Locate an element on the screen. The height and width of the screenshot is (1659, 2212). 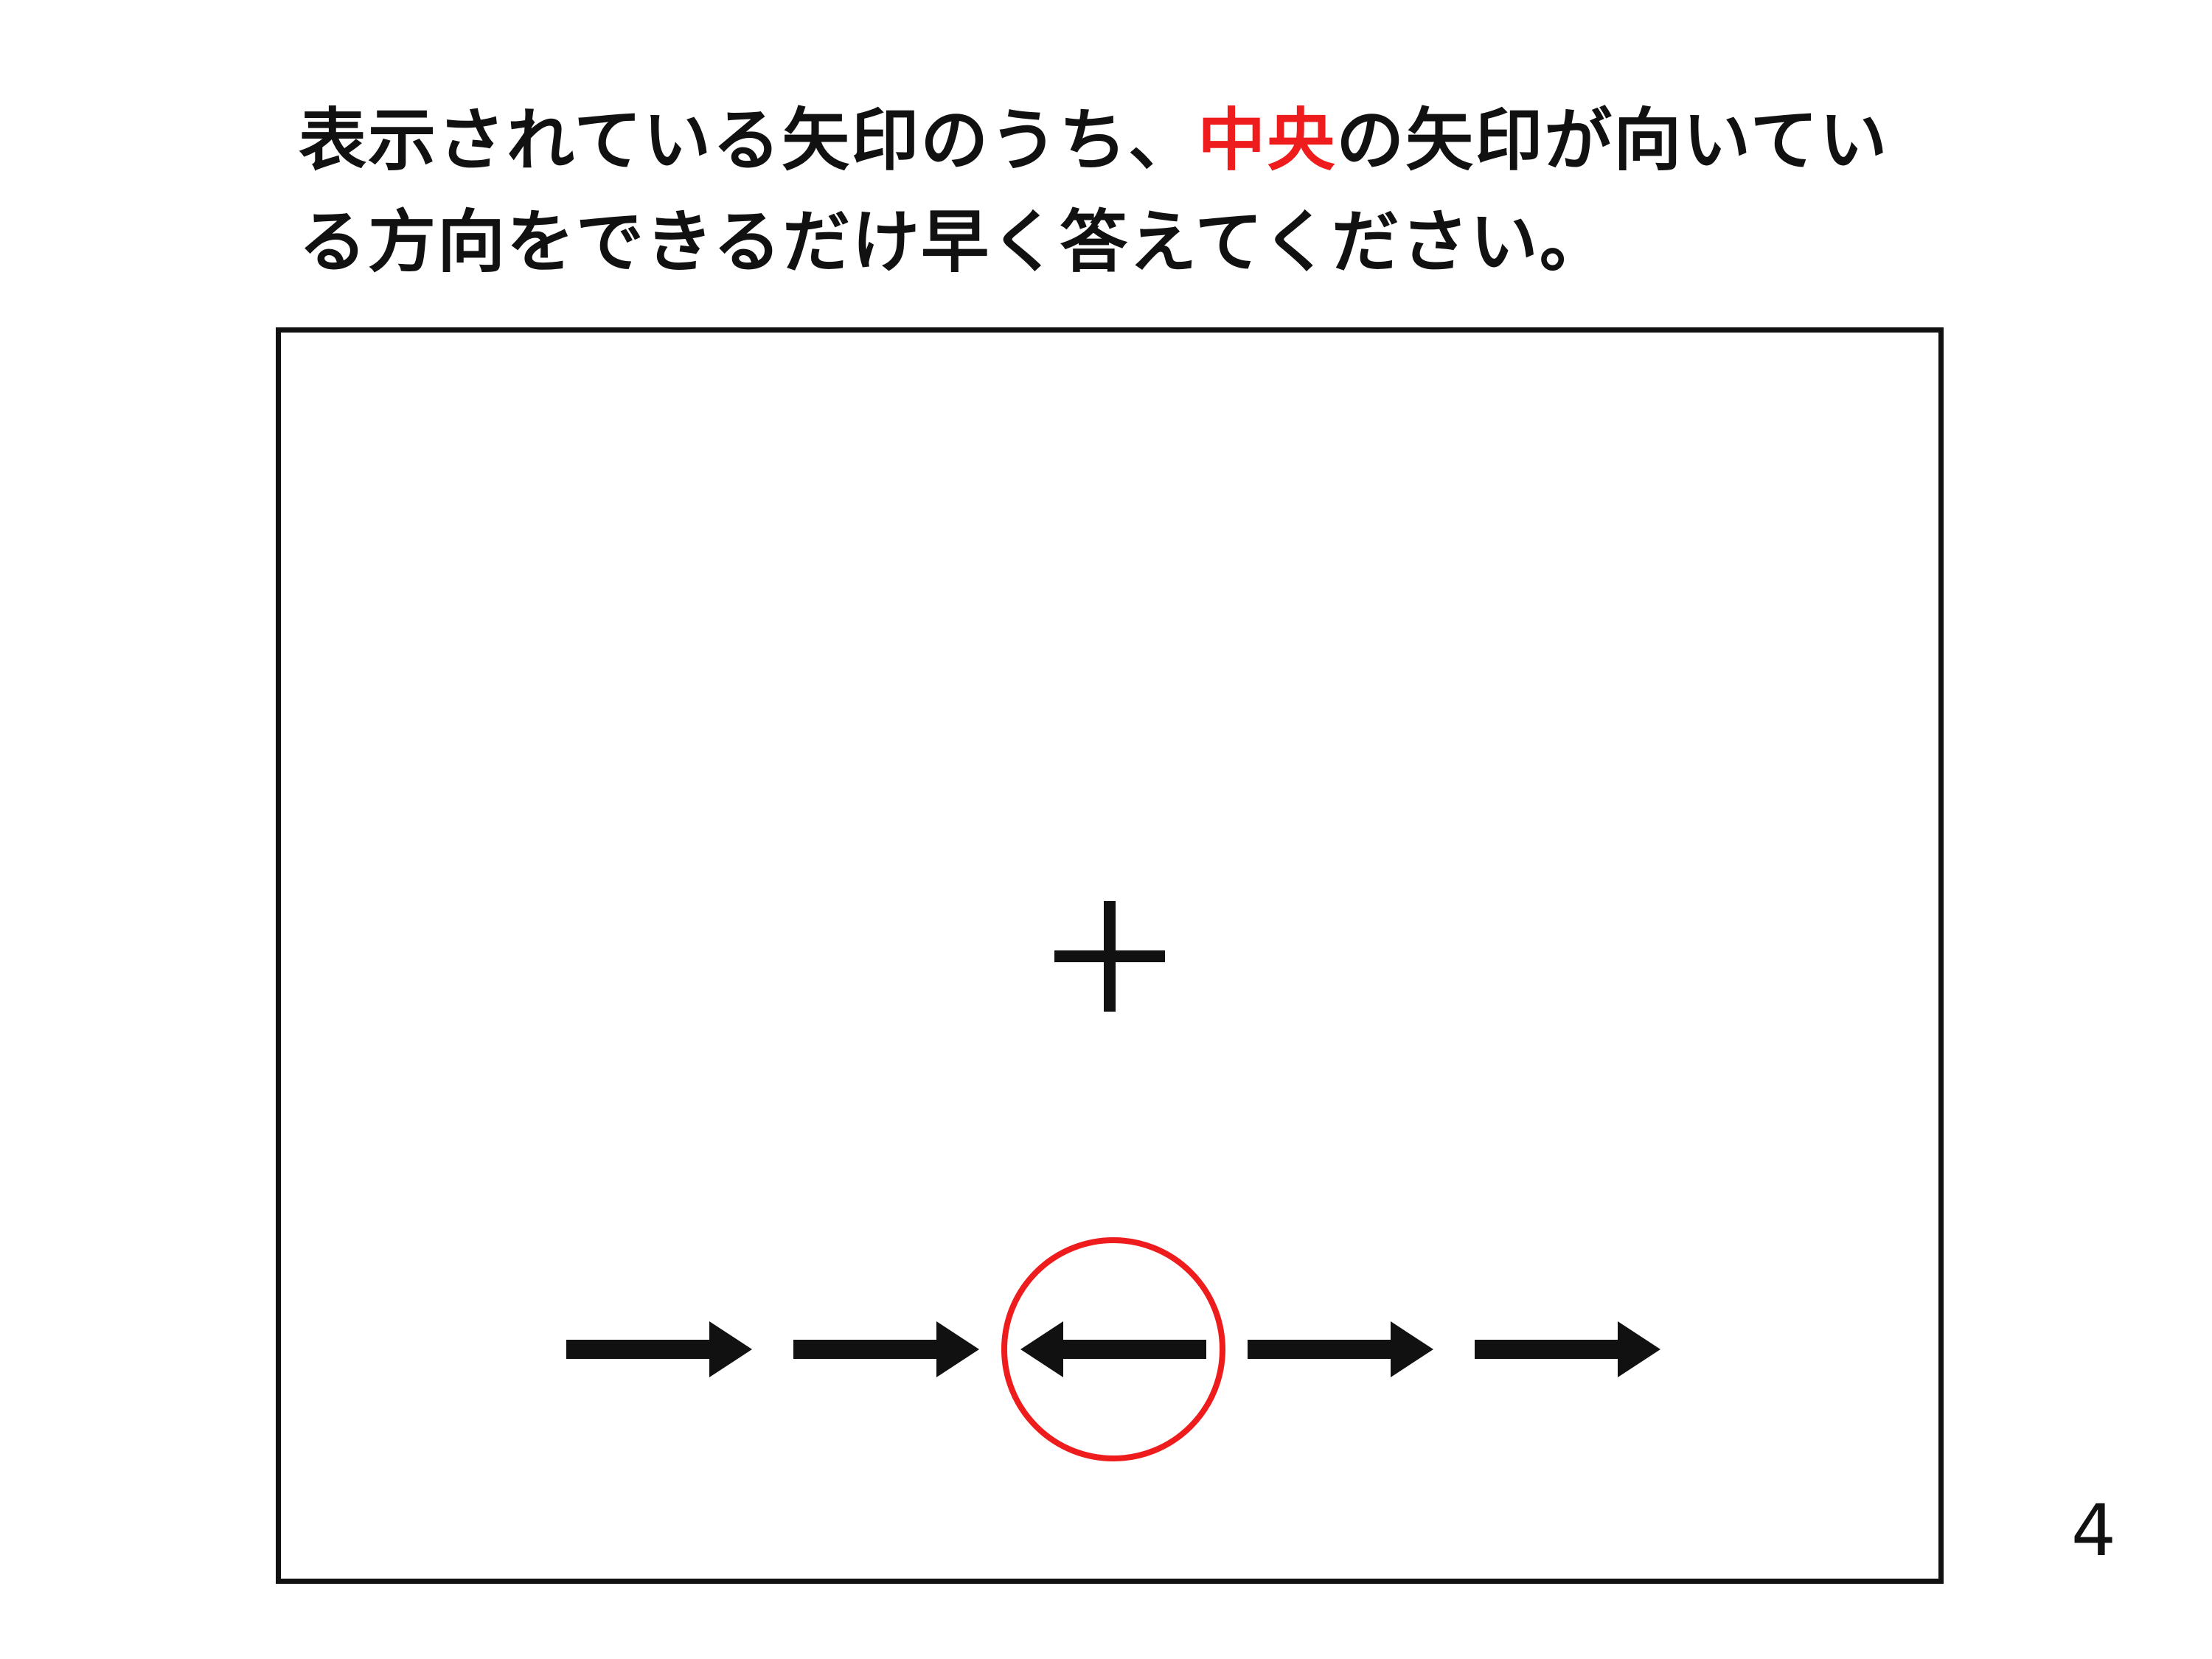
instruction-line-1-end: の矢印が向いてい is located at coordinates (1612, 140).